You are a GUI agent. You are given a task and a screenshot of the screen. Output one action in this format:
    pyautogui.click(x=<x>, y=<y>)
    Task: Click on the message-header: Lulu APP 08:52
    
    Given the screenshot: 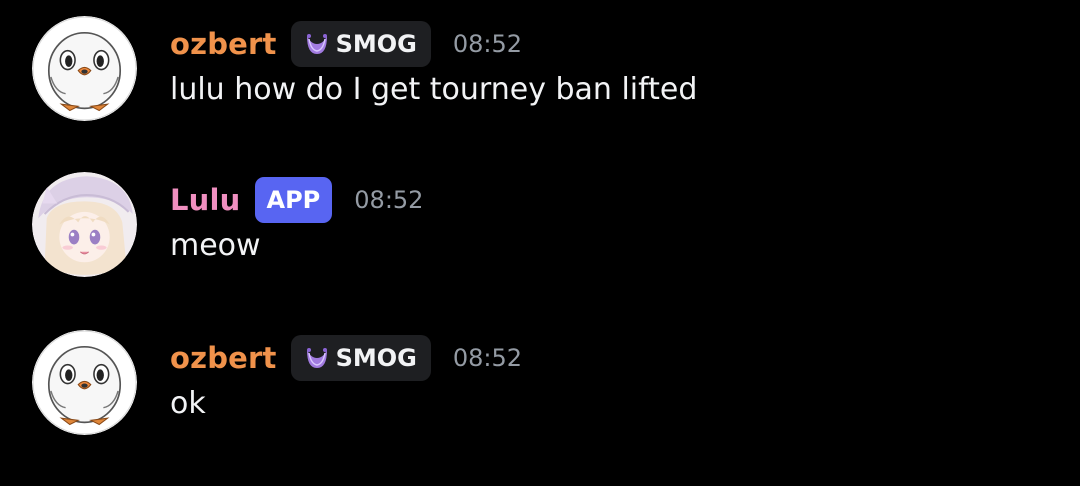 What is the action you would take?
    pyautogui.click(x=296, y=200)
    